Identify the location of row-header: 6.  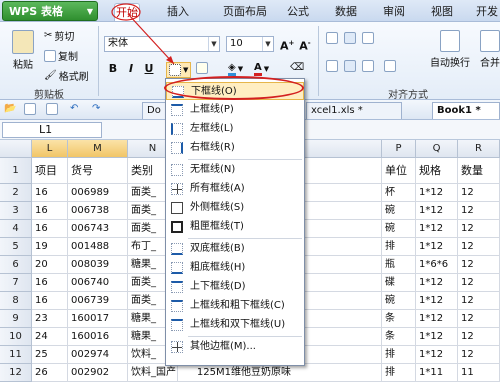
(16, 265).